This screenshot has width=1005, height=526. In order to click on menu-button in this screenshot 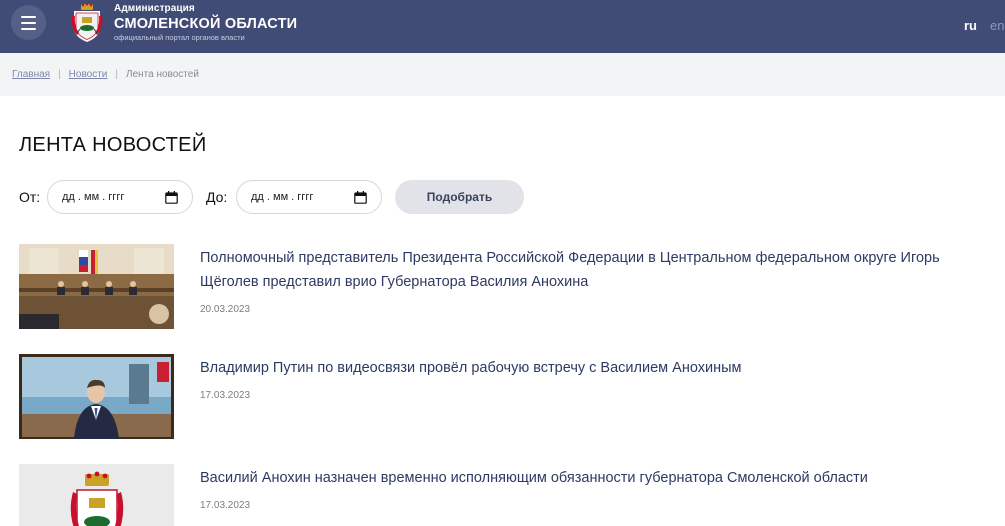, I will do `click(28, 22)`.